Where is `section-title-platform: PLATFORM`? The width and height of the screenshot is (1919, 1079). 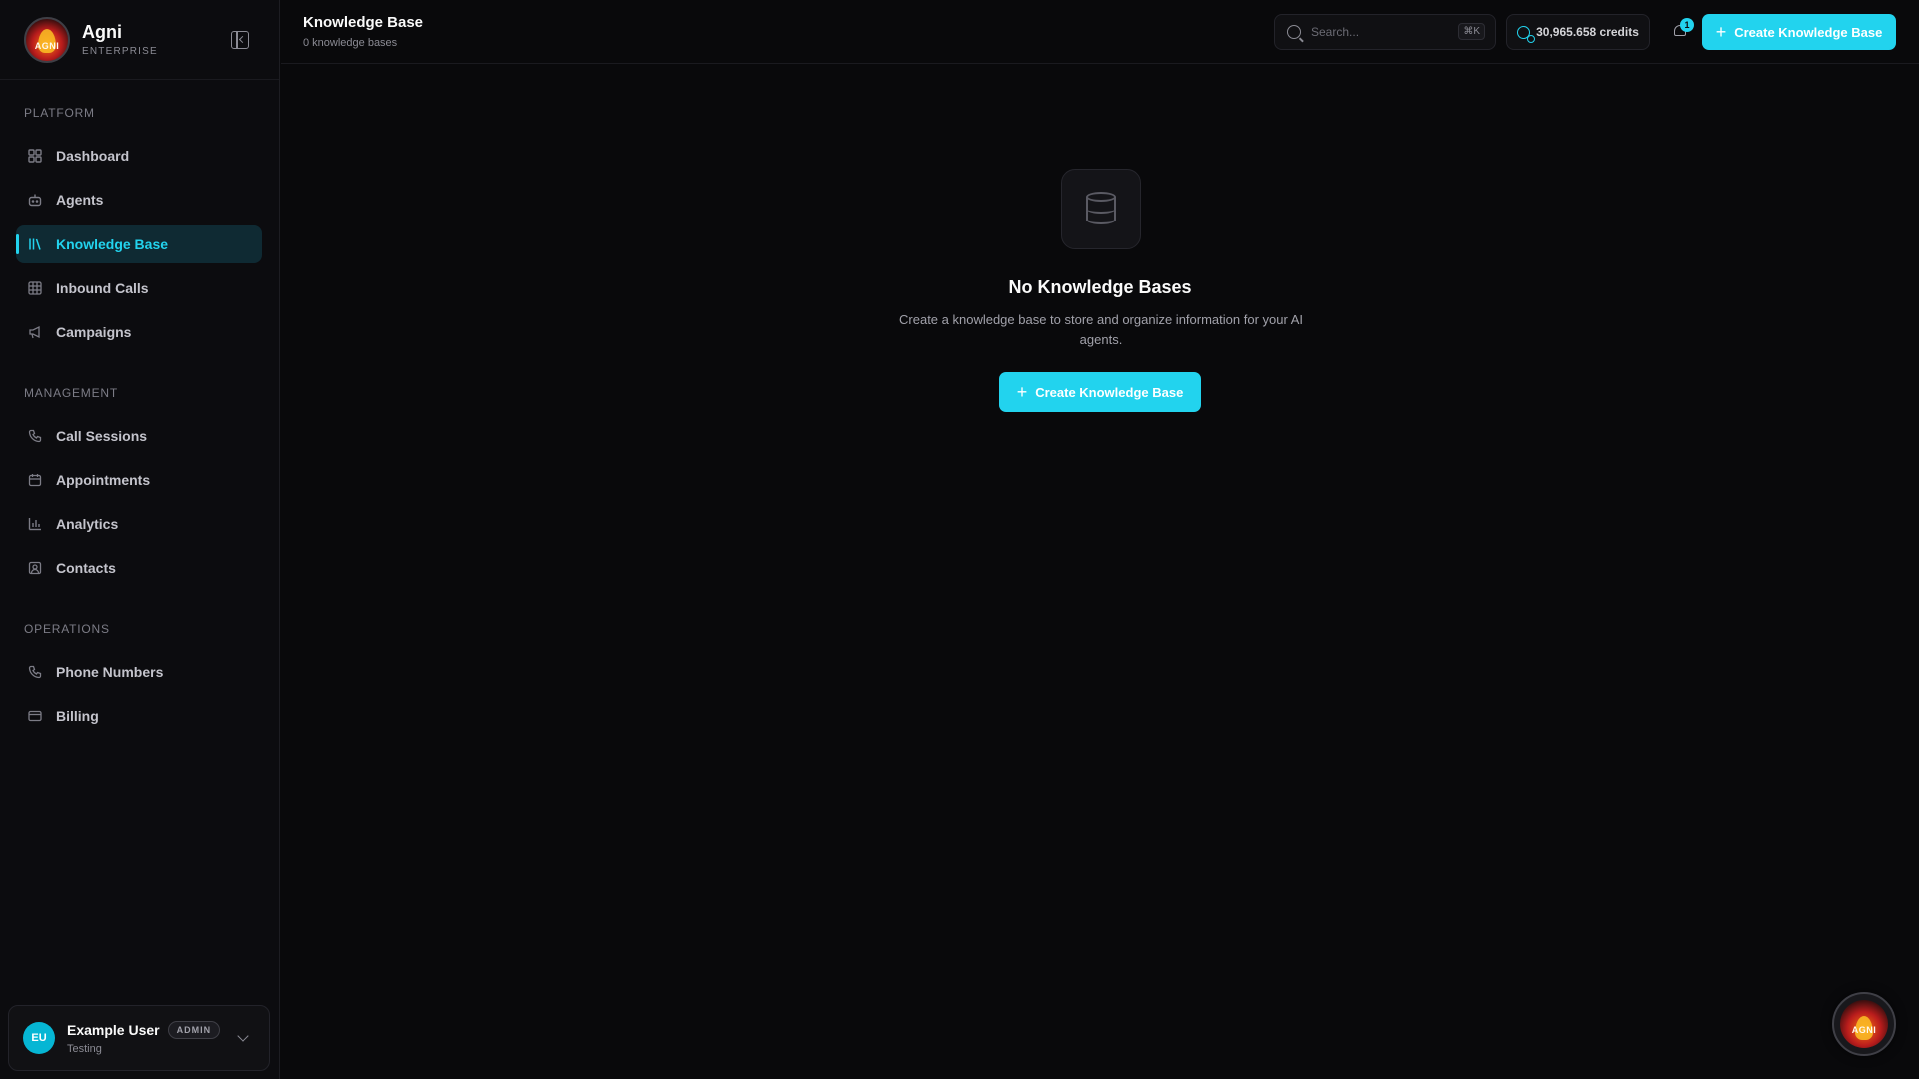 section-title-platform: PLATFORM is located at coordinates (59, 113).